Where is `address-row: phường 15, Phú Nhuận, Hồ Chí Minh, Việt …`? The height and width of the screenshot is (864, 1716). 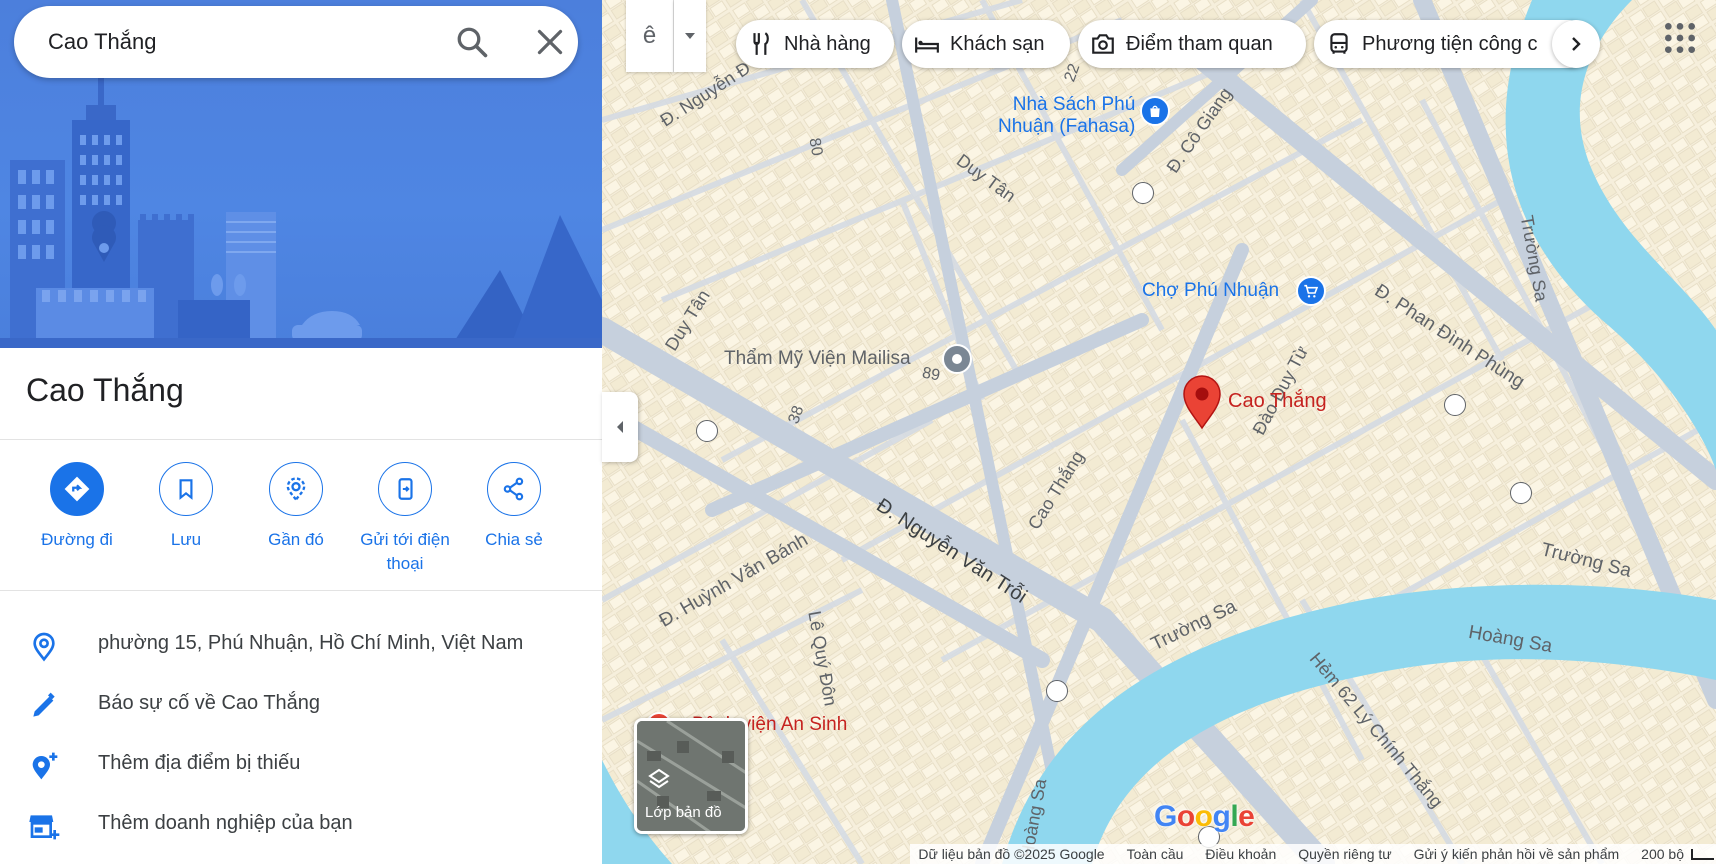 address-row: phường 15, Phú Nhuận, Hồ Chí Minh, Việt … is located at coordinates (301, 644).